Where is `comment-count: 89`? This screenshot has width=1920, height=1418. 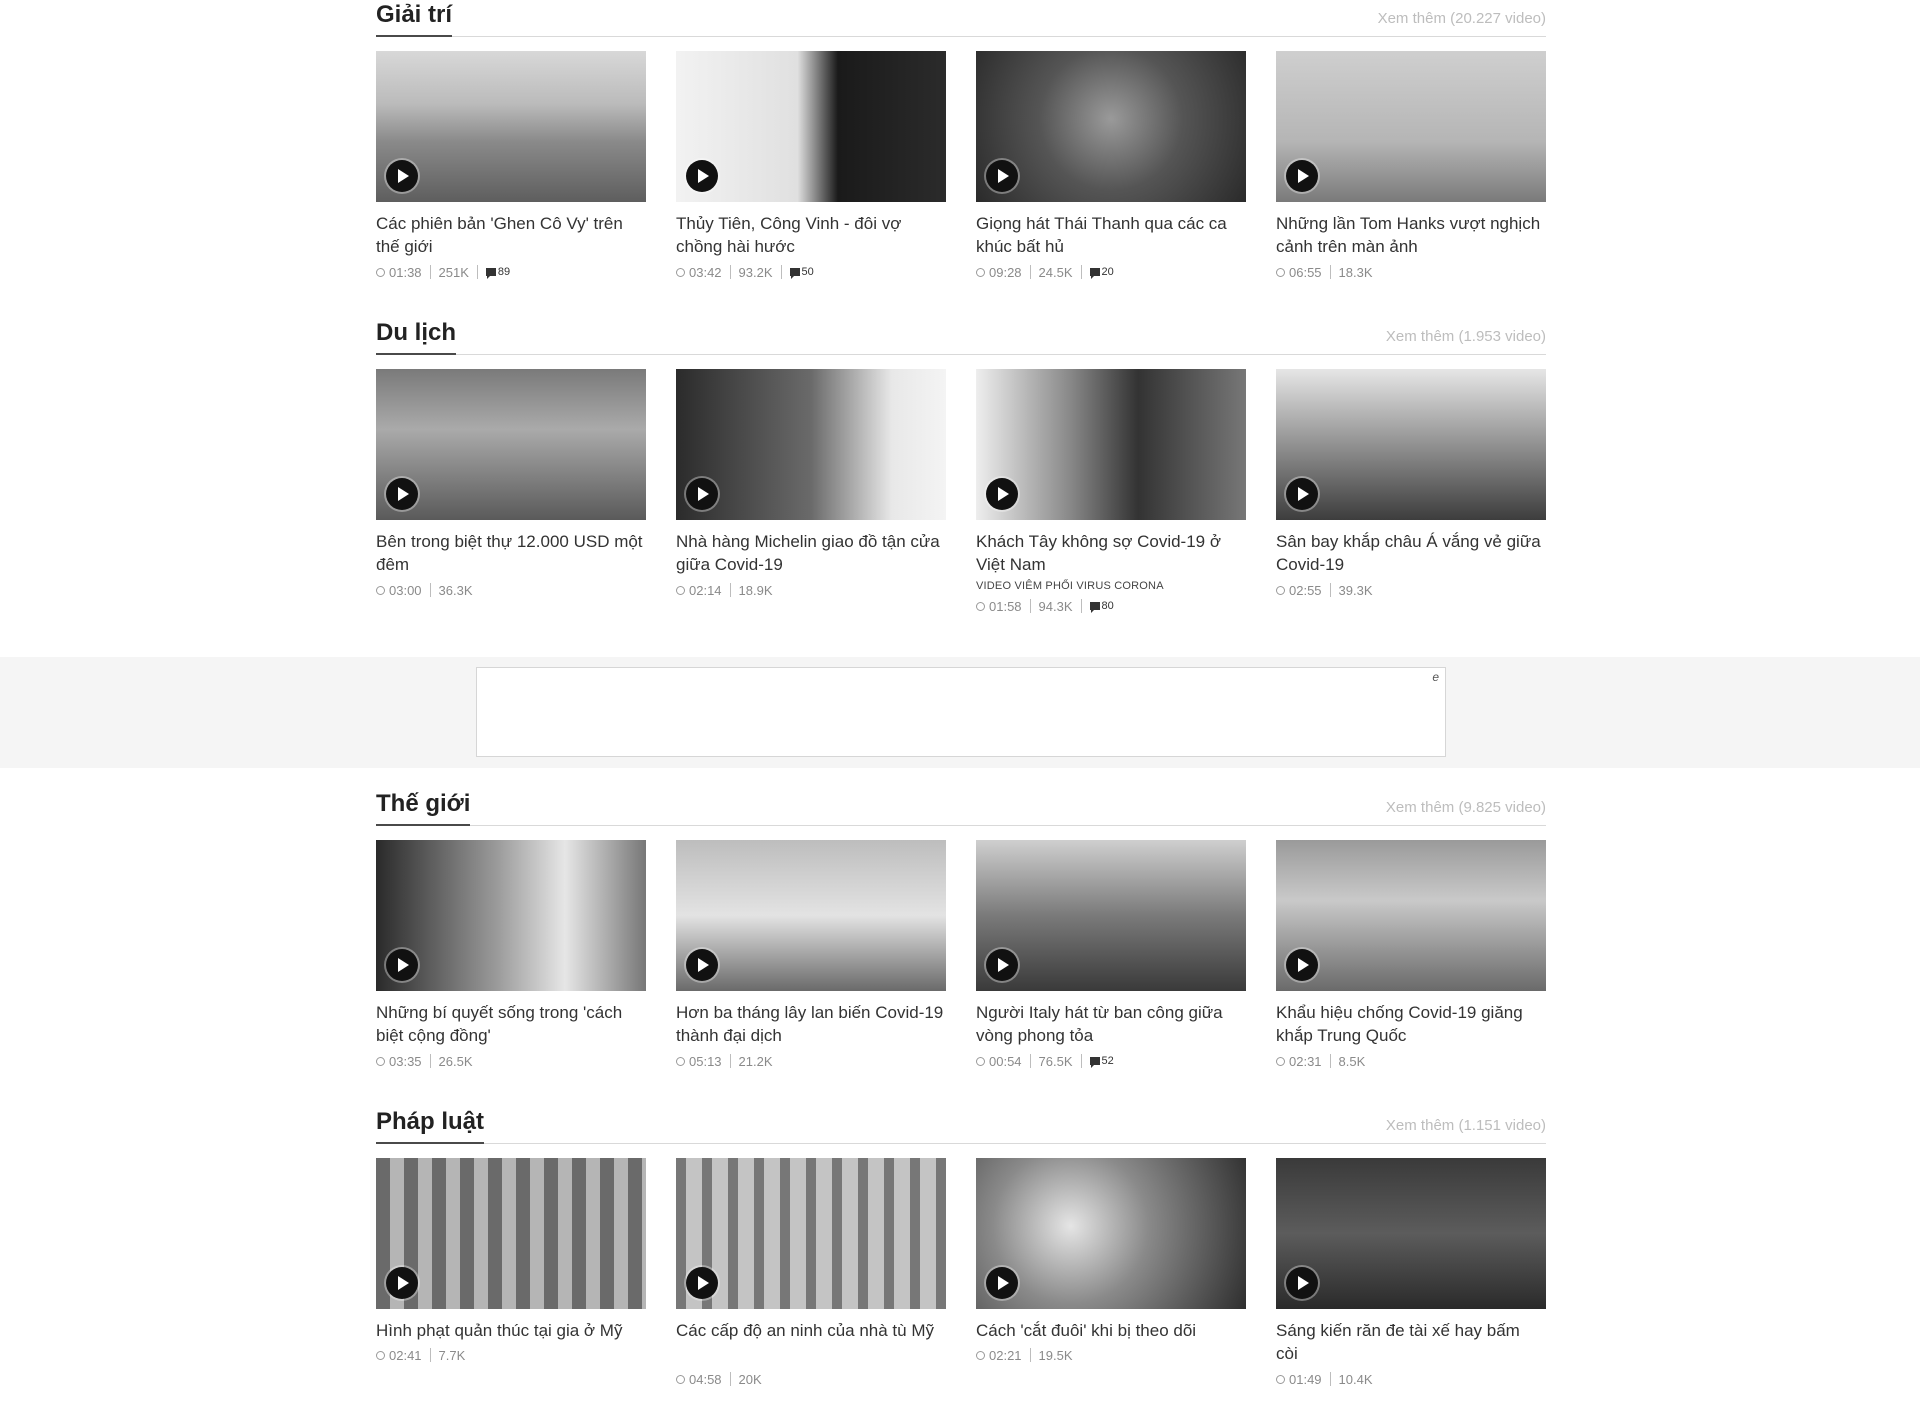 comment-count: 89 is located at coordinates (498, 272).